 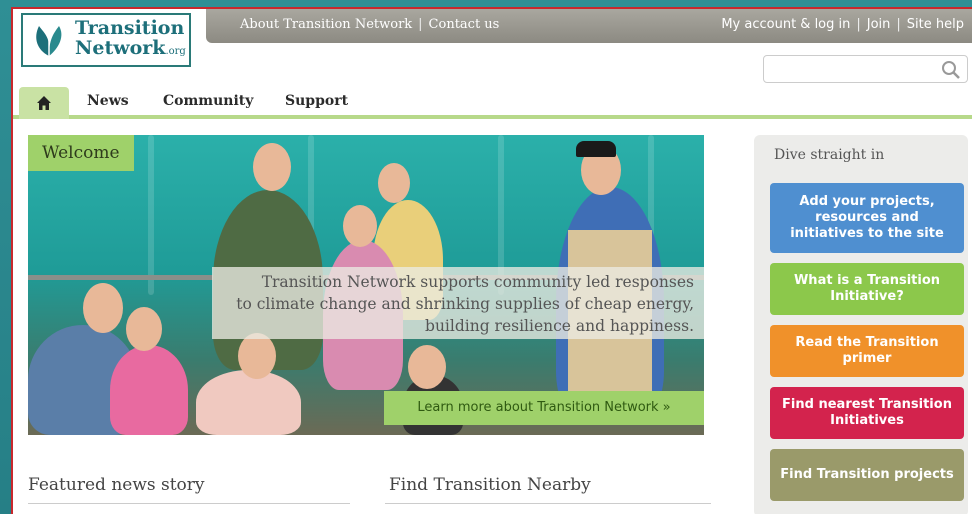 I want to click on tunnel-rib, so click(x=151, y=215).